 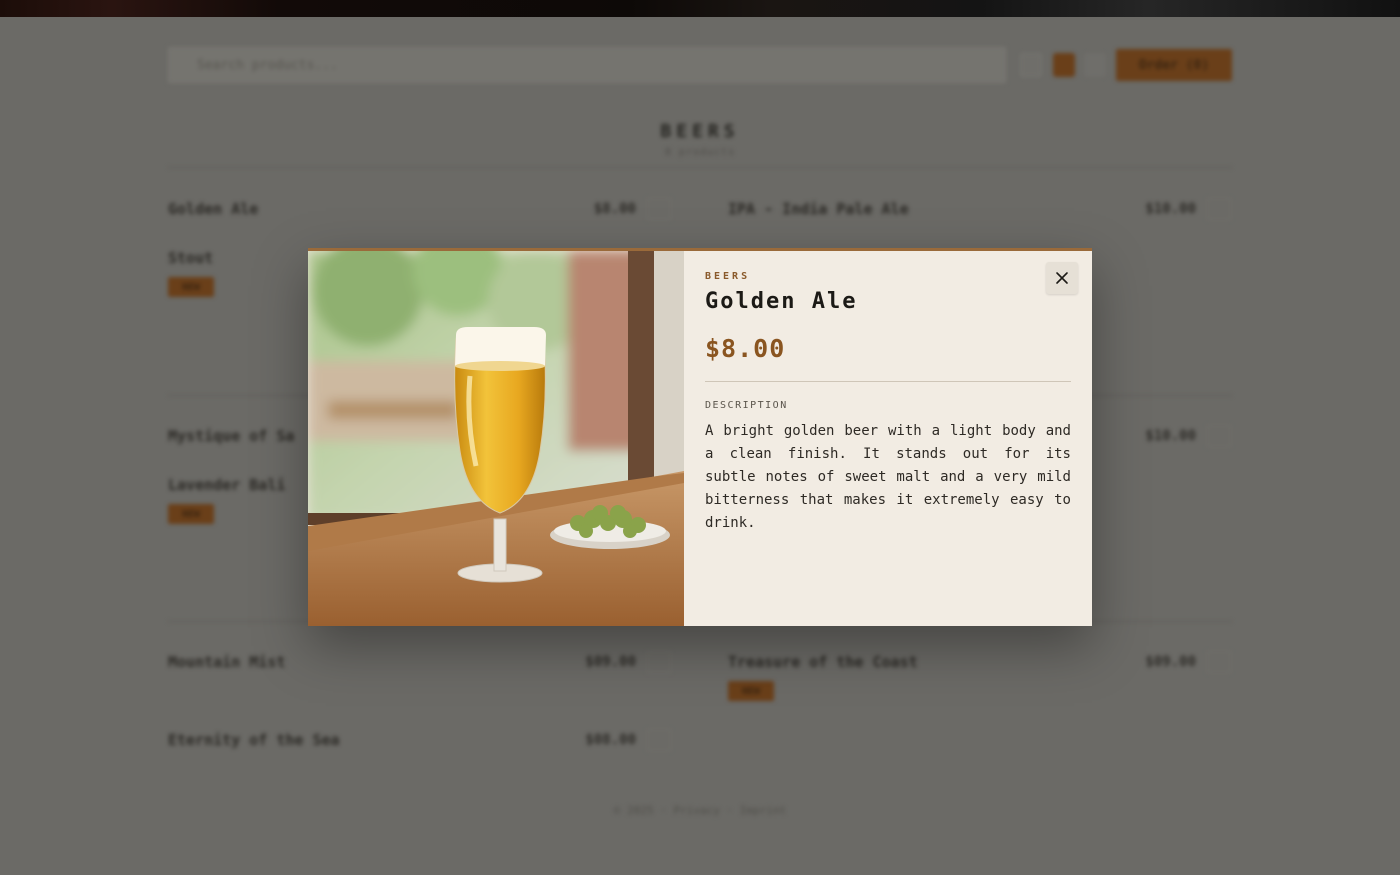 I want to click on product-name: IPA - India Pale Ale, so click(x=818, y=209).